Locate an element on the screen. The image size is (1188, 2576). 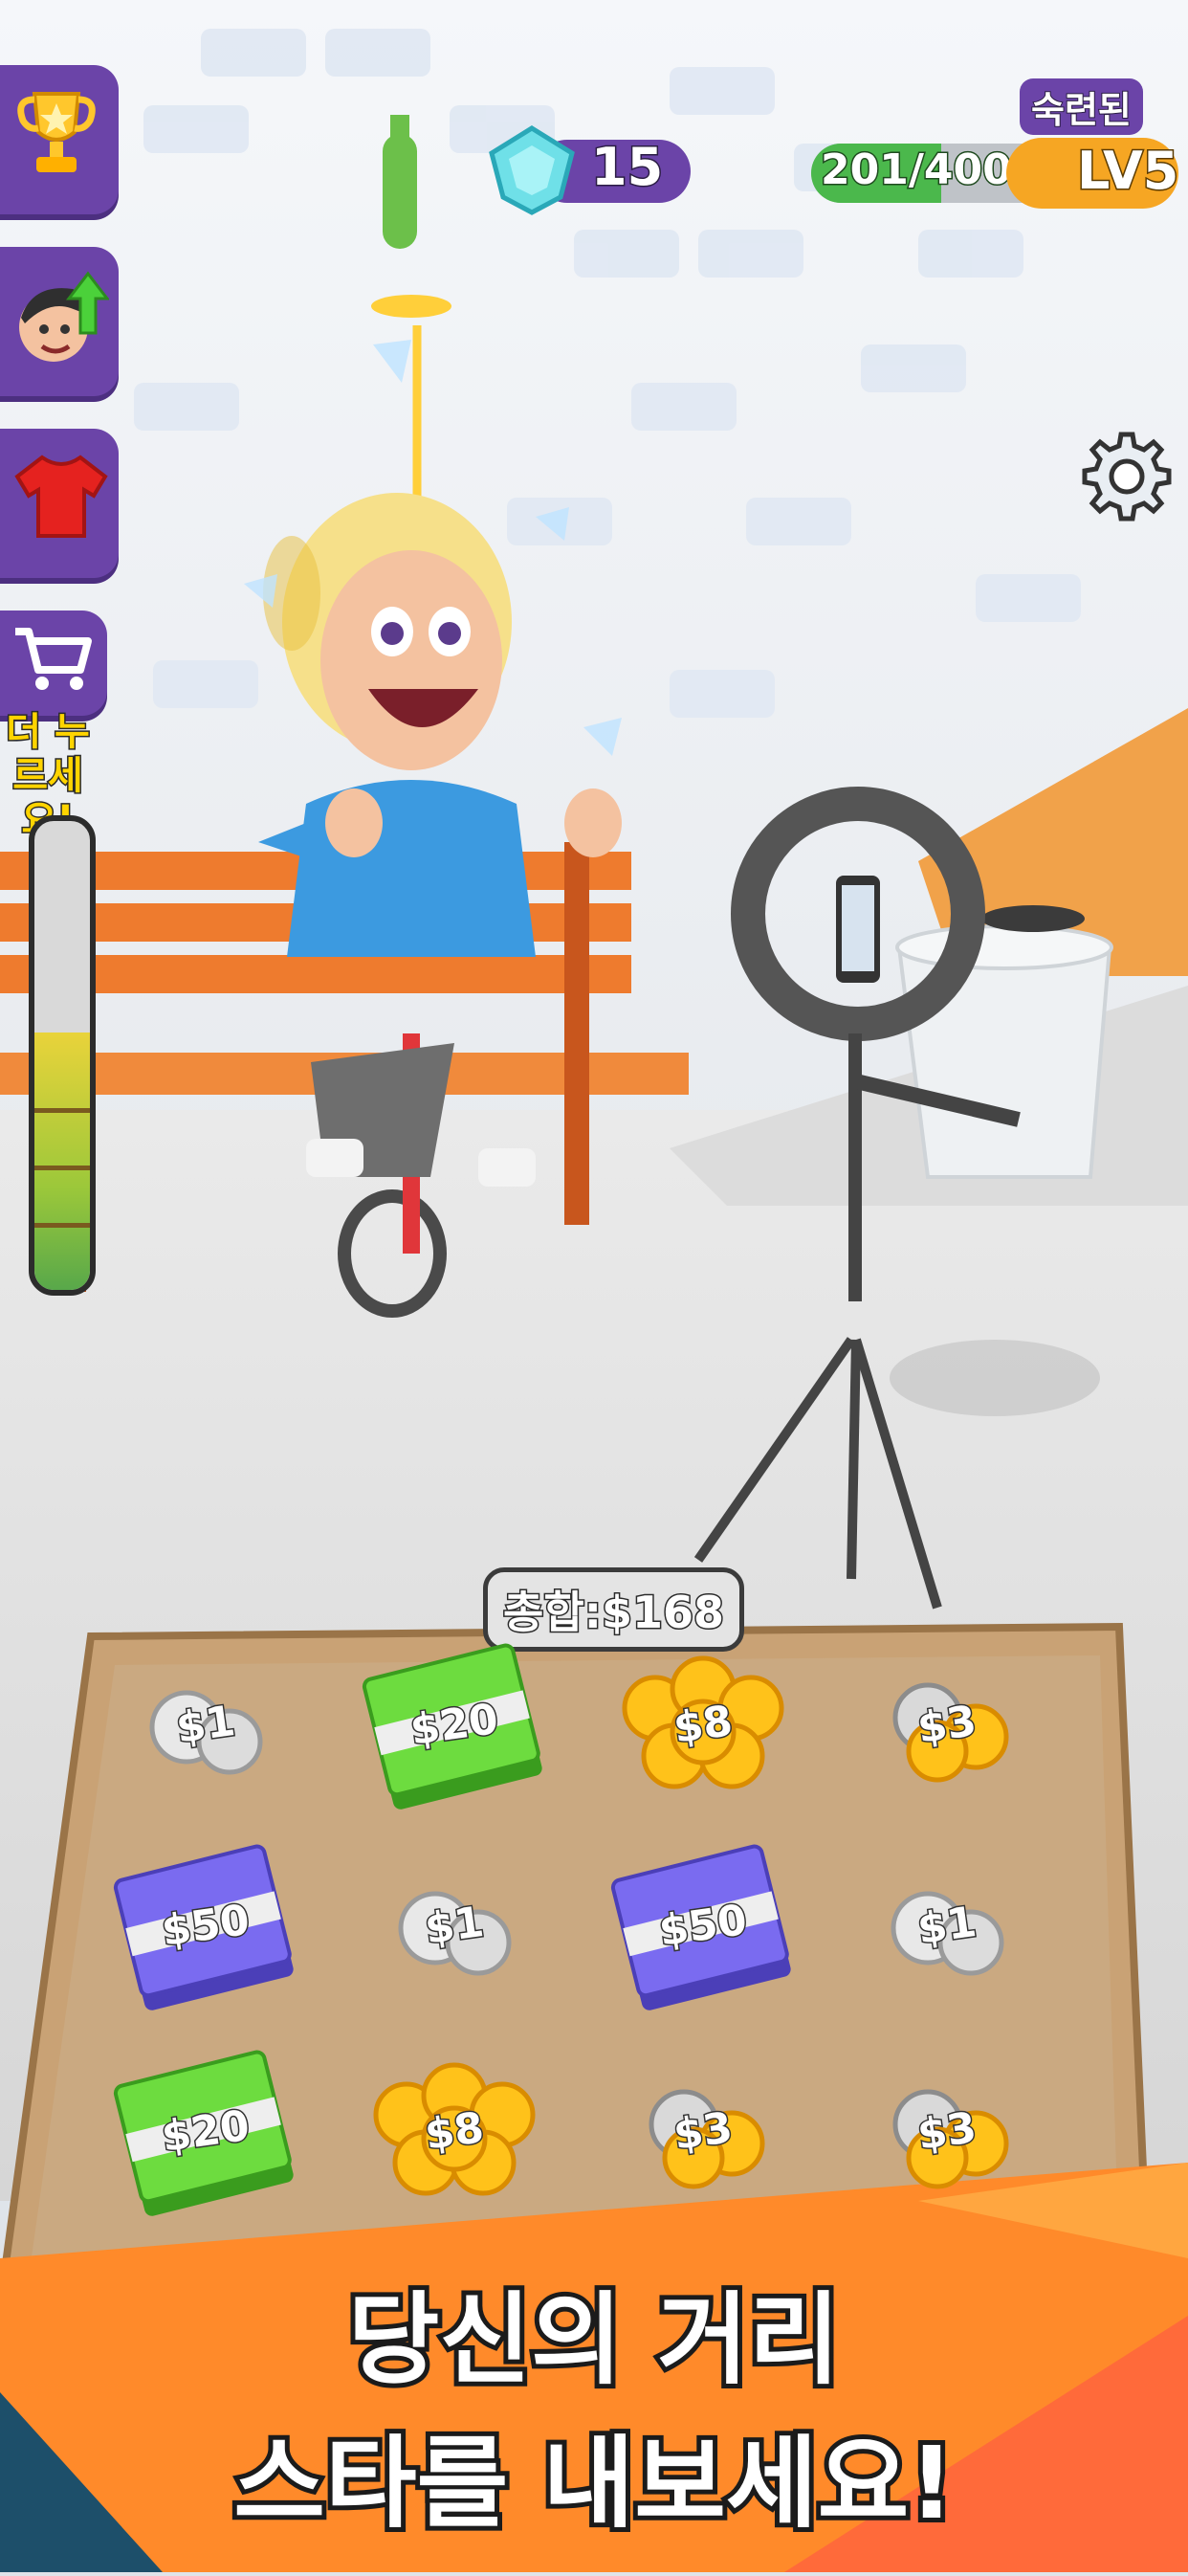
shopping-cart-icon is located at coordinates (53, 659).